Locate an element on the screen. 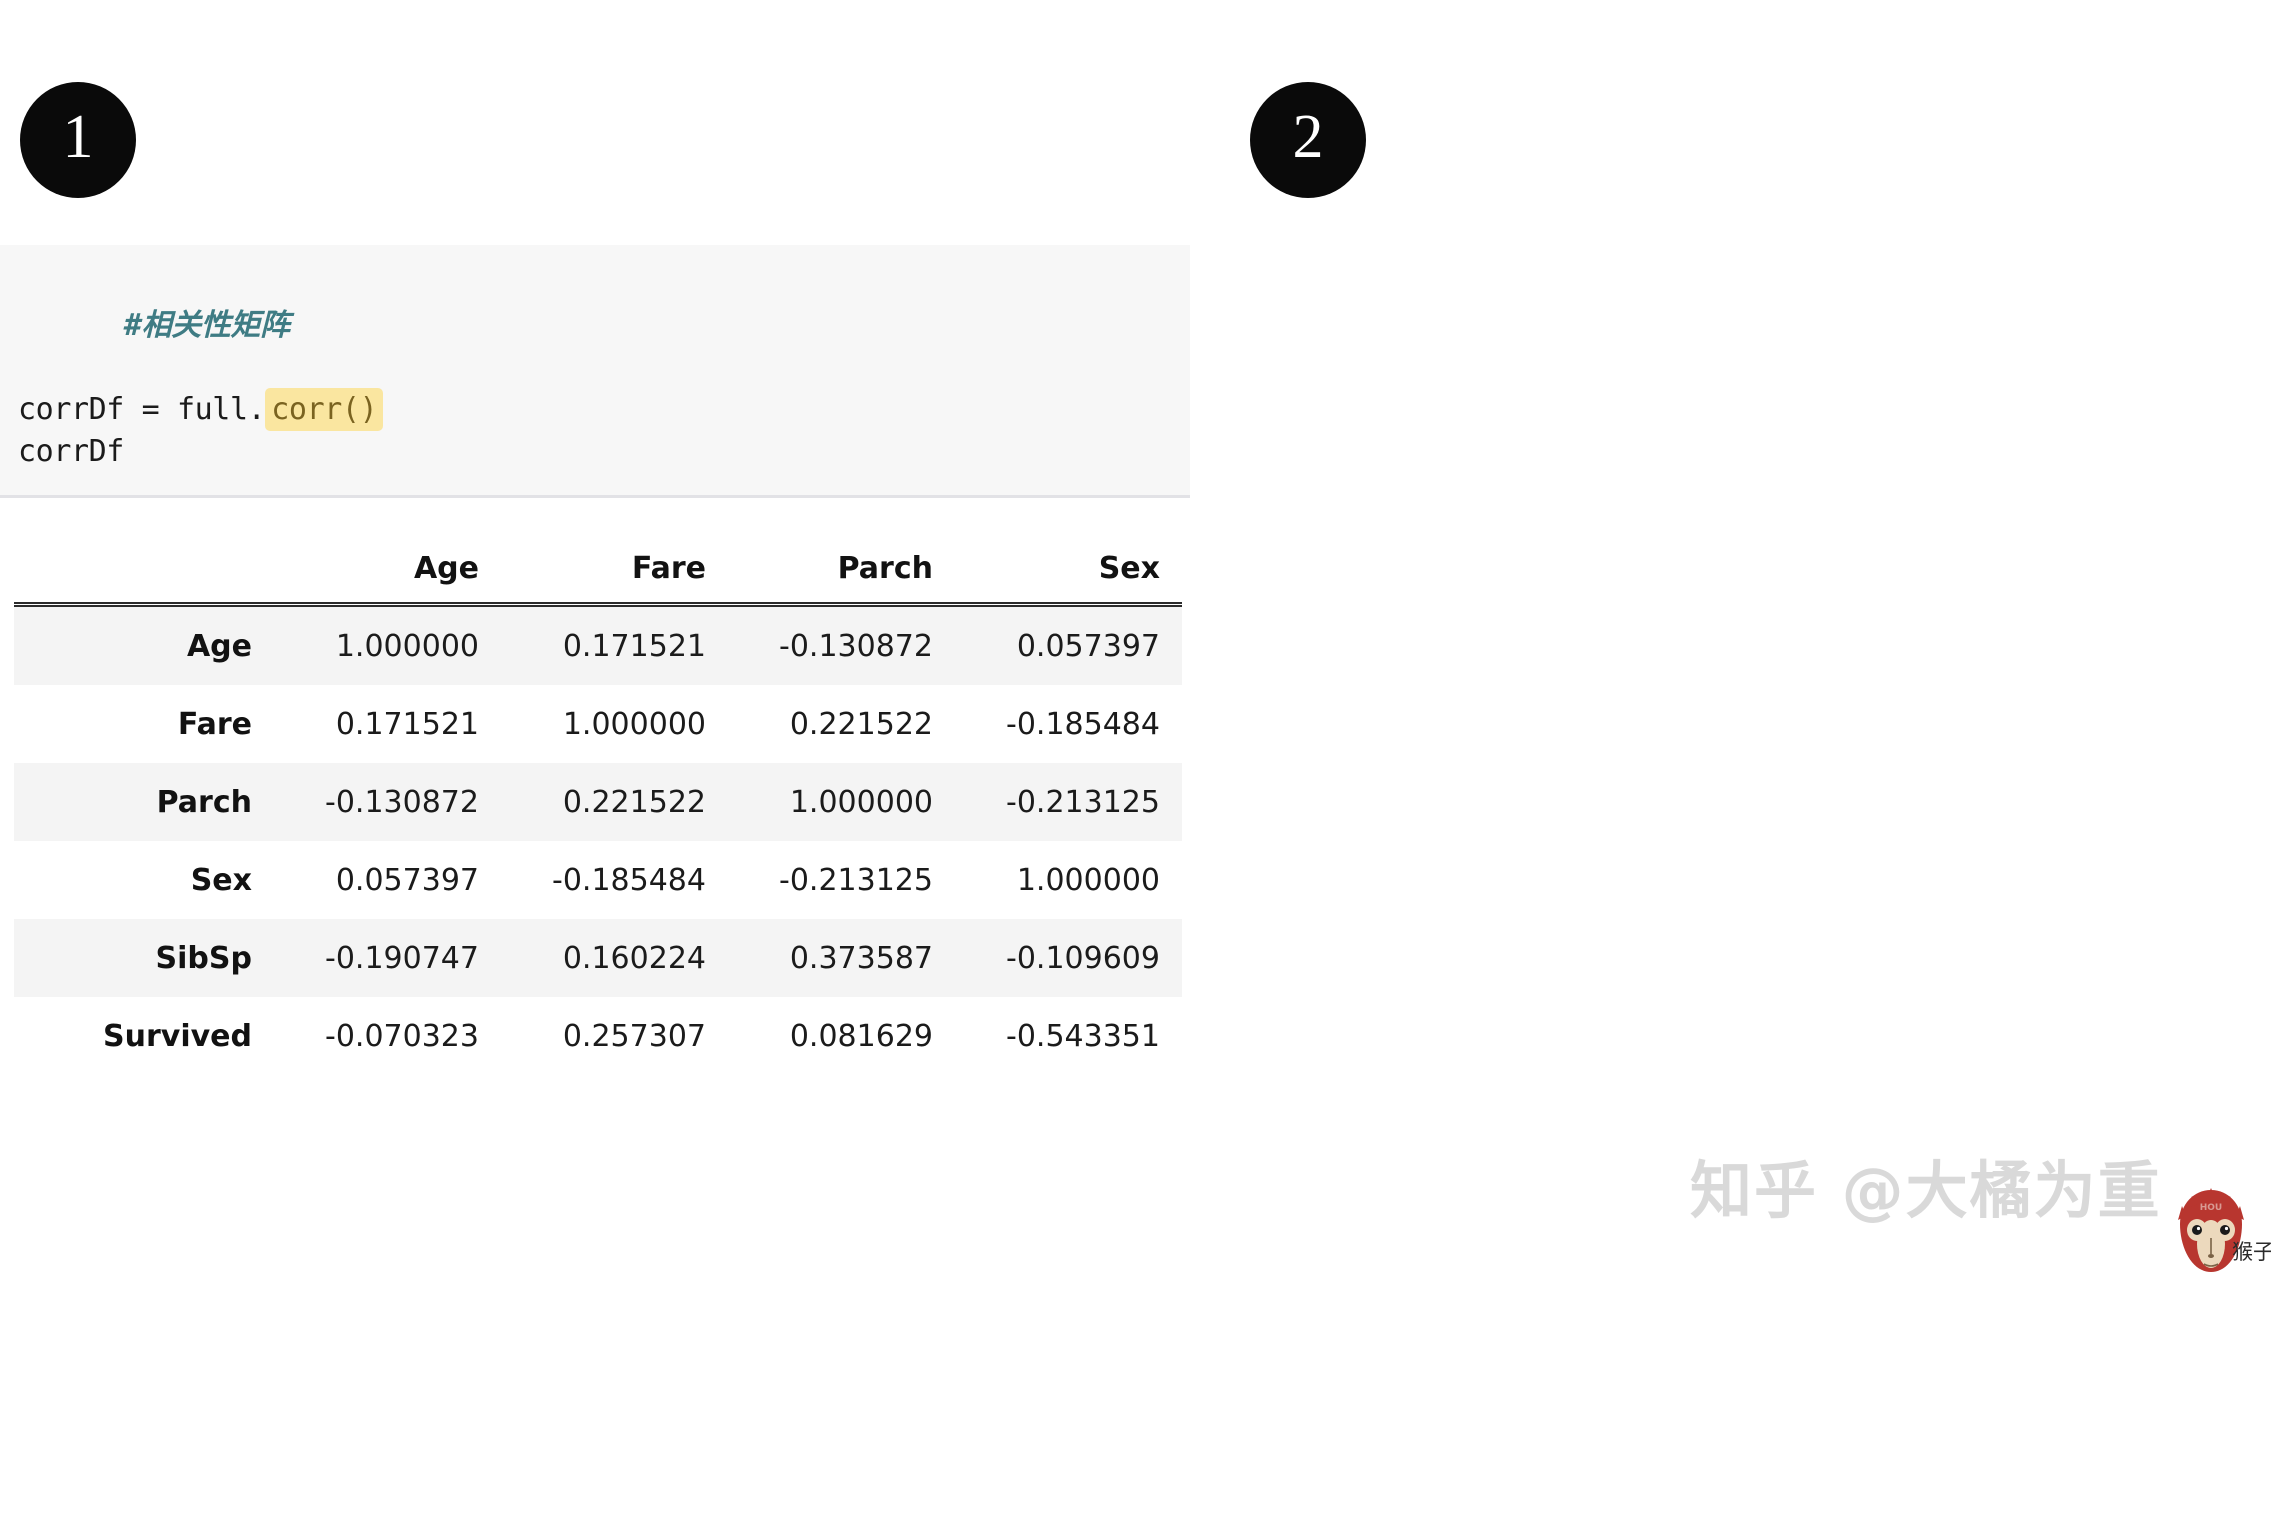  code-highlight-corr: corr() is located at coordinates (324, 409).